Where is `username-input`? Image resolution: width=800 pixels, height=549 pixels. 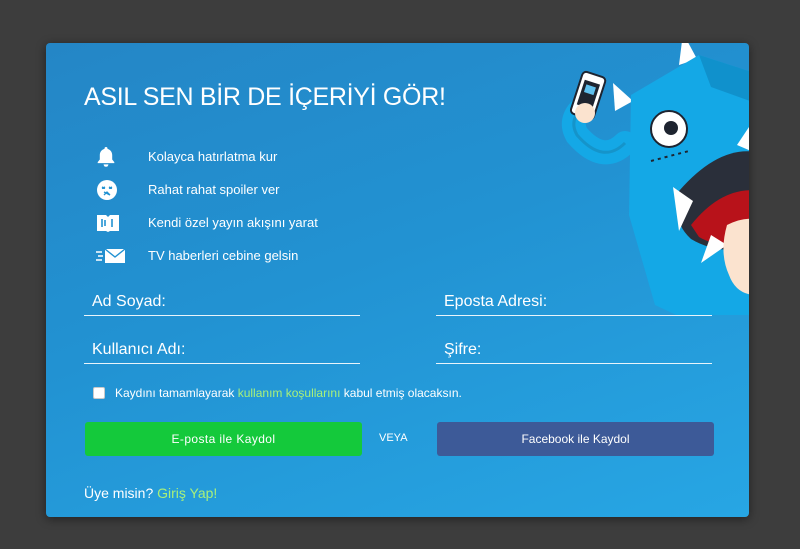
username-input is located at coordinates (222, 349).